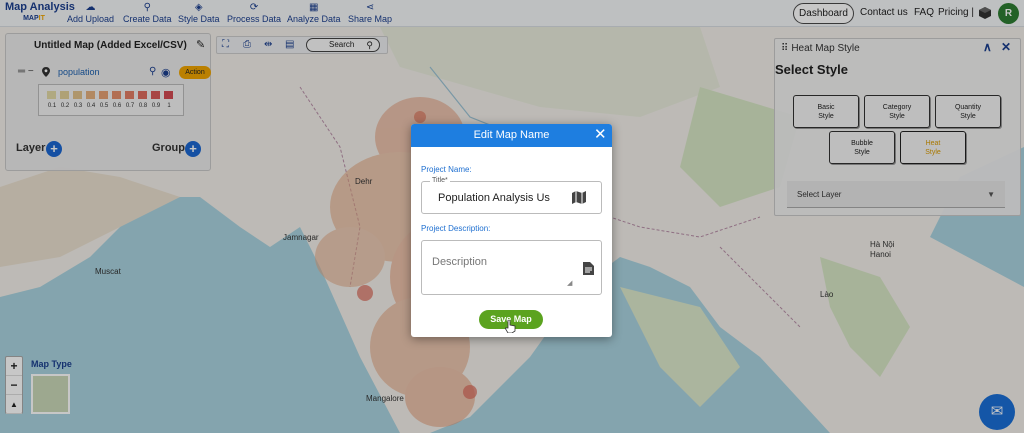  Describe the element at coordinates (588, 268) in the screenshot. I see `document-icon` at that location.